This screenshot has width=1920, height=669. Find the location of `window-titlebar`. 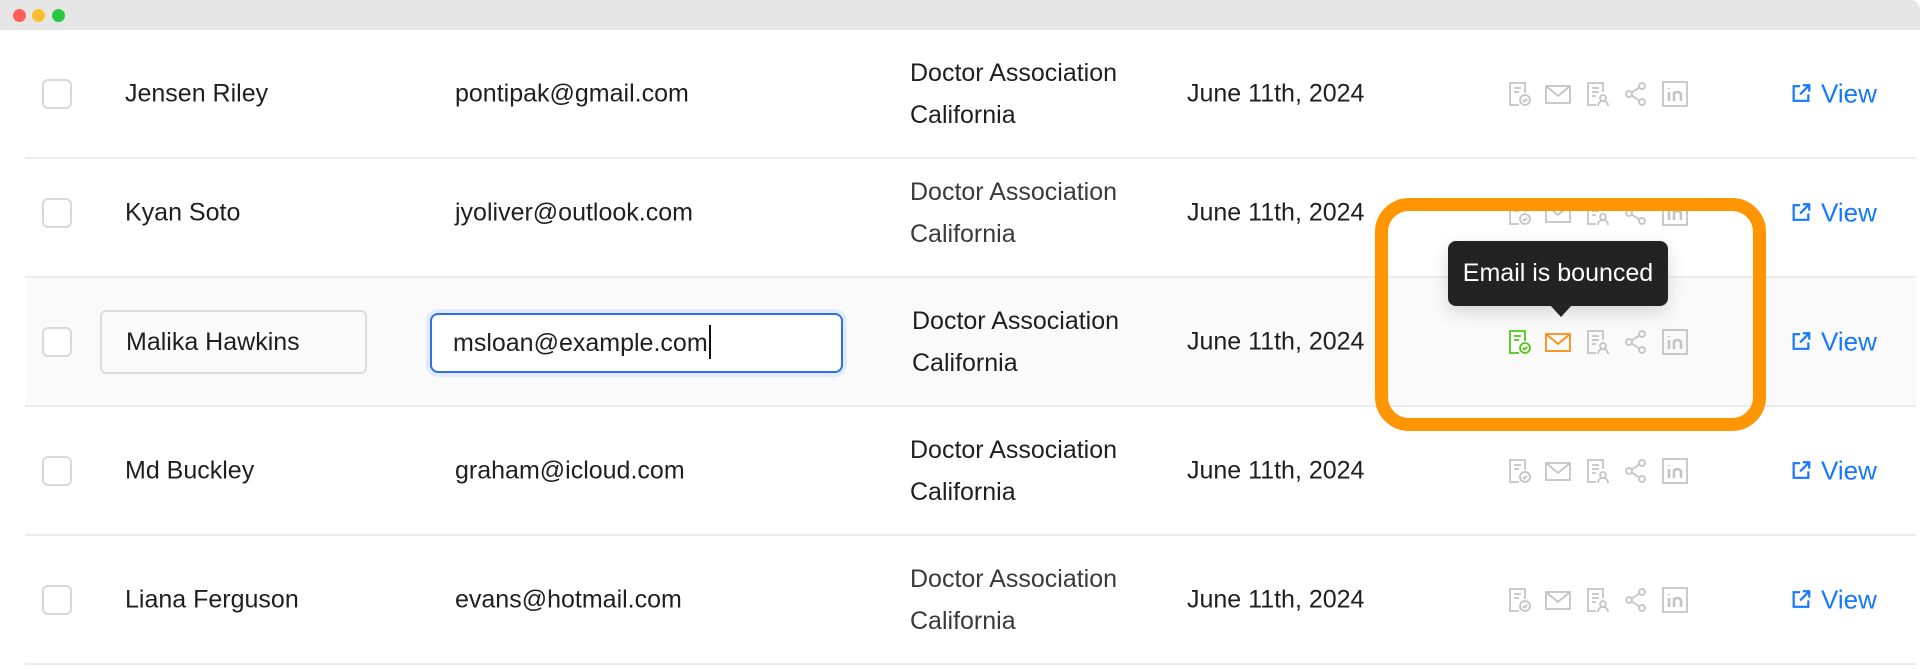

window-titlebar is located at coordinates (960, 15).